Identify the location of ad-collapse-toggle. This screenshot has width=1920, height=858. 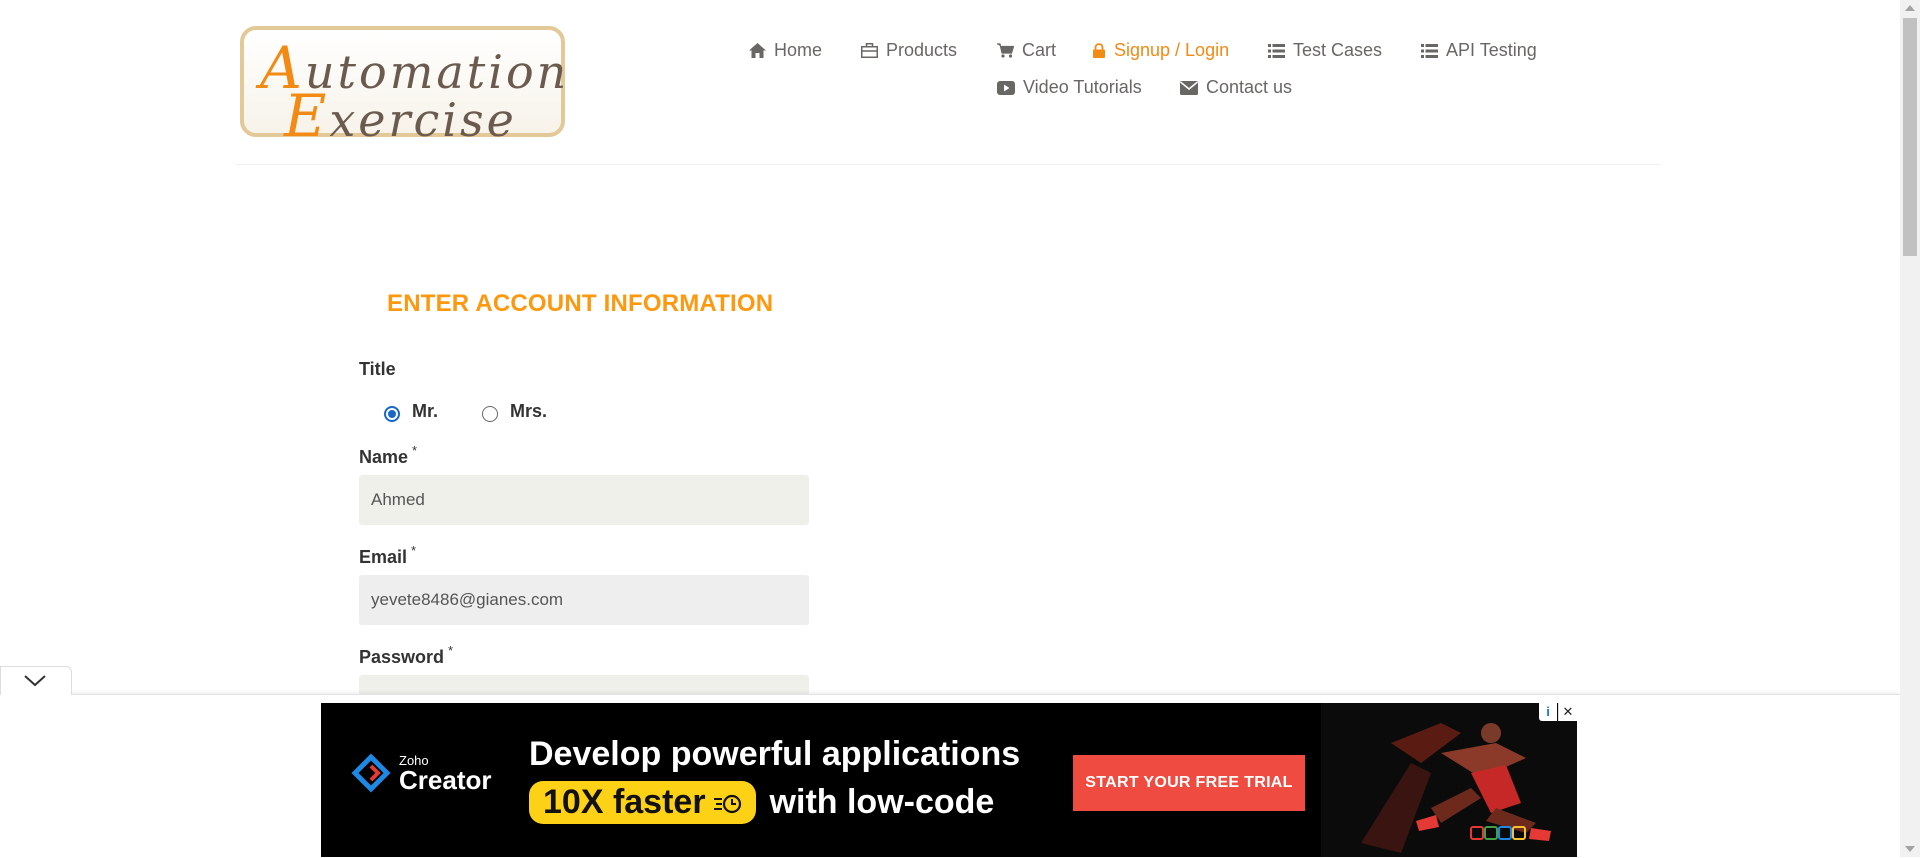
(36, 680).